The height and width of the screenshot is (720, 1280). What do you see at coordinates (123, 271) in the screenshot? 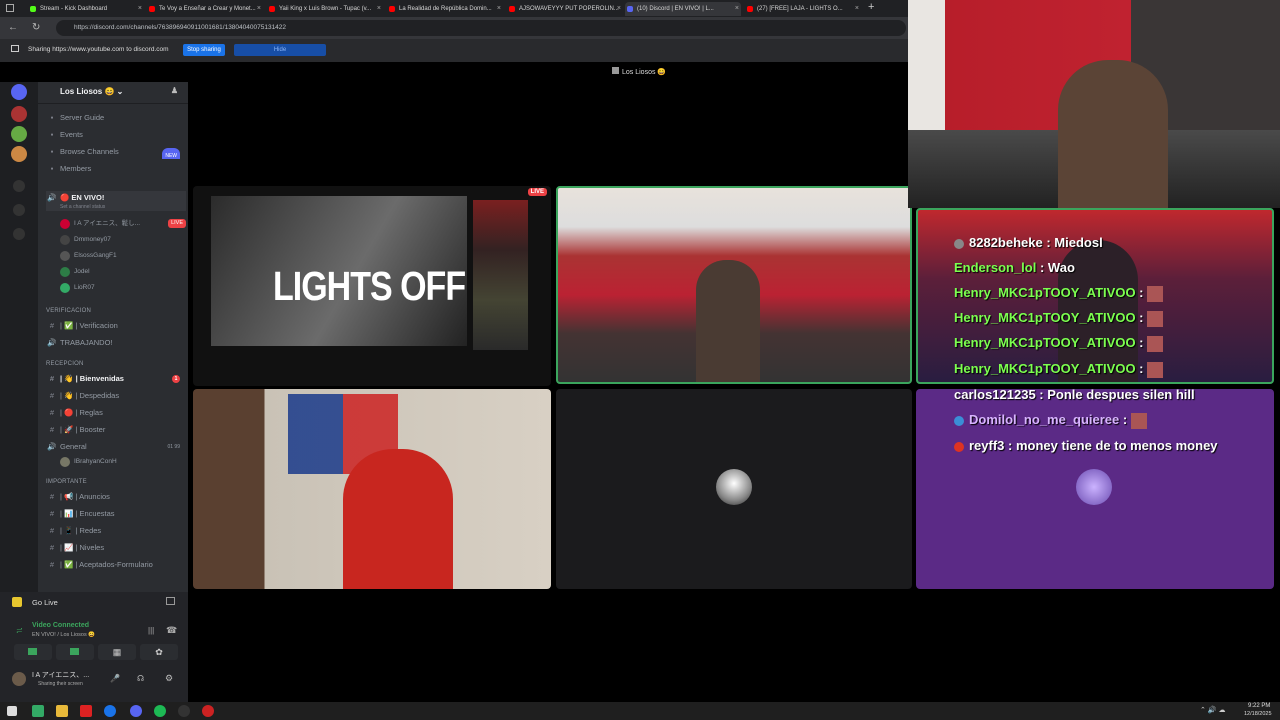
I see `voice-user: Jodel` at bounding box center [123, 271].